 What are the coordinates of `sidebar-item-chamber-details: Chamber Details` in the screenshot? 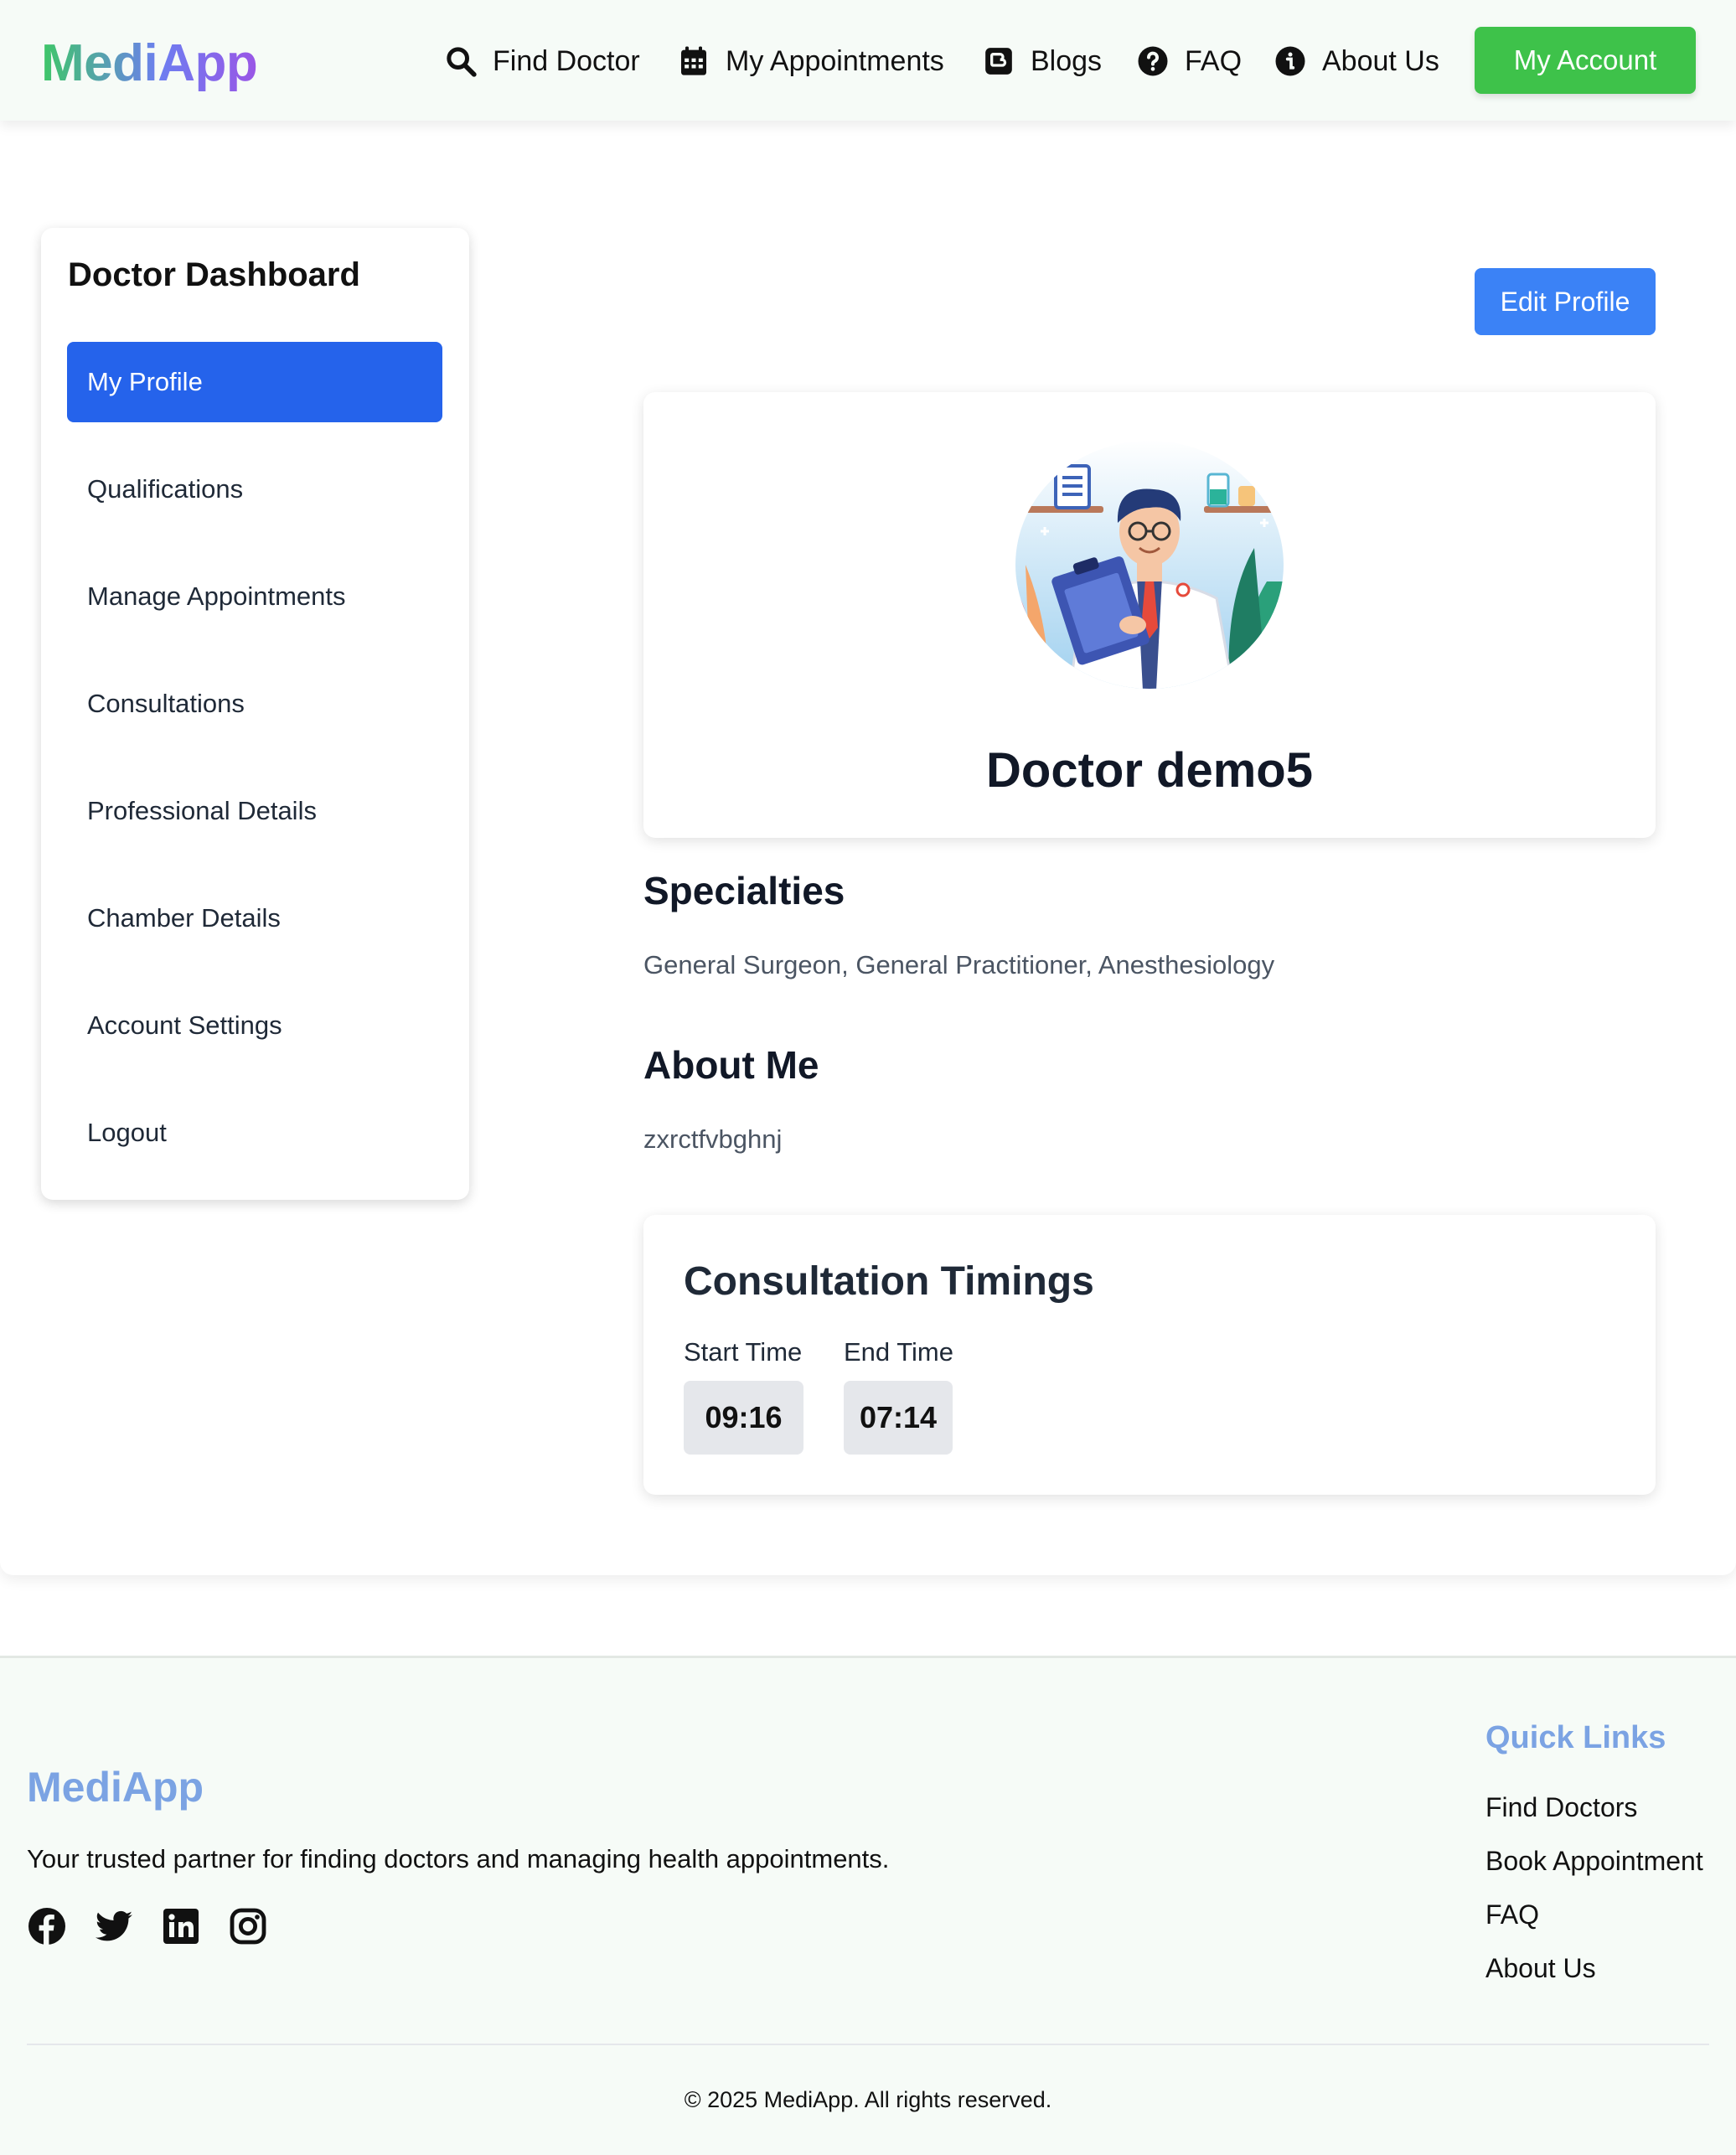 It's located at (254, 919).